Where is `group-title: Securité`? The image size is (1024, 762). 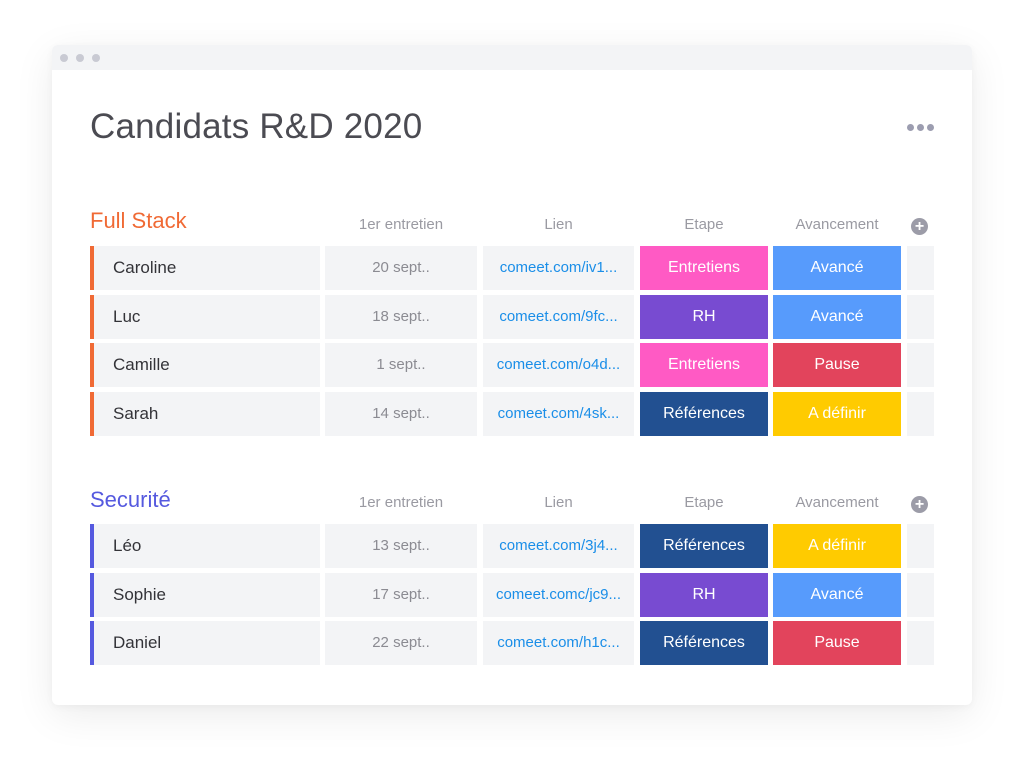
group-title: Securité is located at coordinates (130, 500).